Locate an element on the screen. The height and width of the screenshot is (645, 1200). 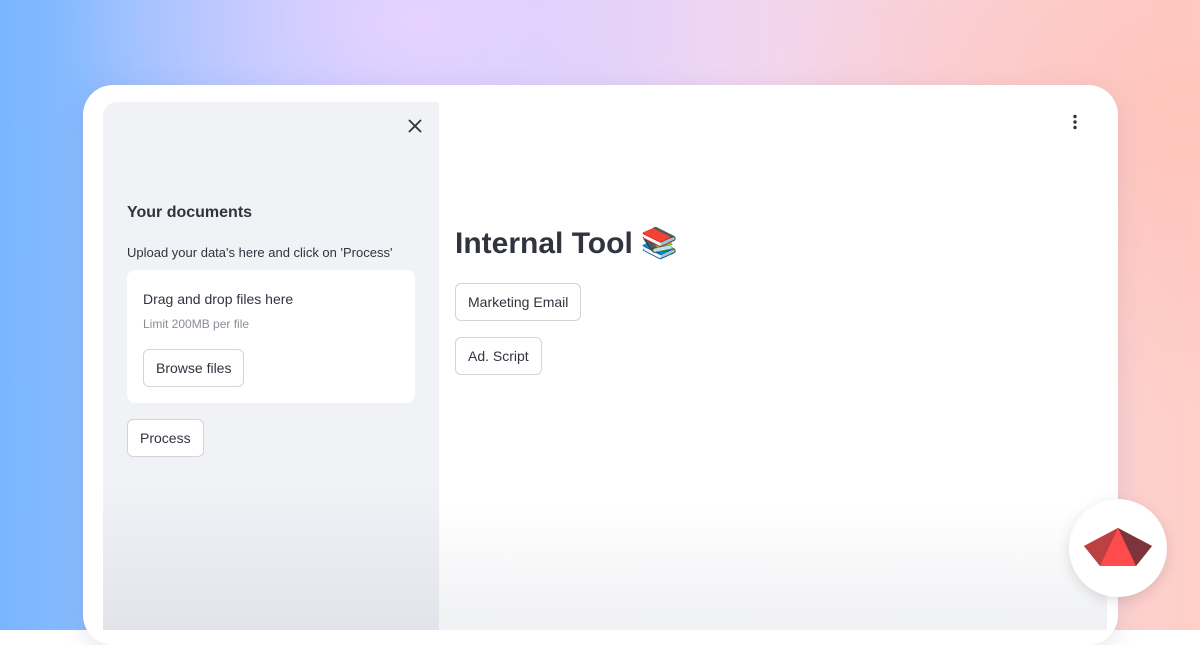
streamlit-logo-badge is located at coordinates (1118, 548).